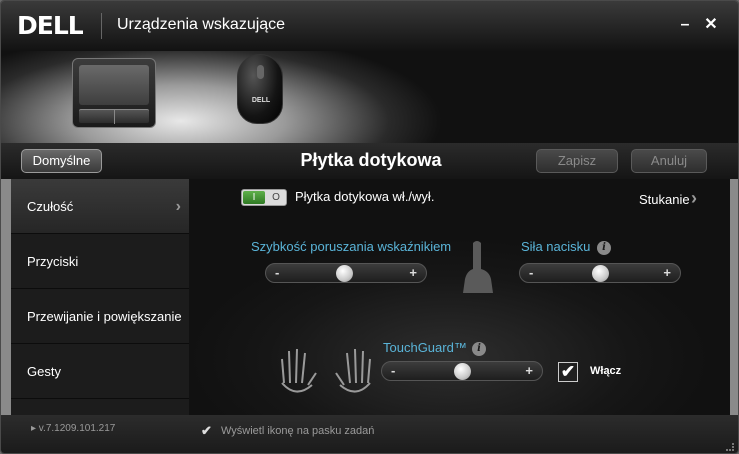  What do you see at coordinates (208, 431) in the screenshot?
I see `tray-icon-checkbox: ✔` at bounding box center [208, 431].